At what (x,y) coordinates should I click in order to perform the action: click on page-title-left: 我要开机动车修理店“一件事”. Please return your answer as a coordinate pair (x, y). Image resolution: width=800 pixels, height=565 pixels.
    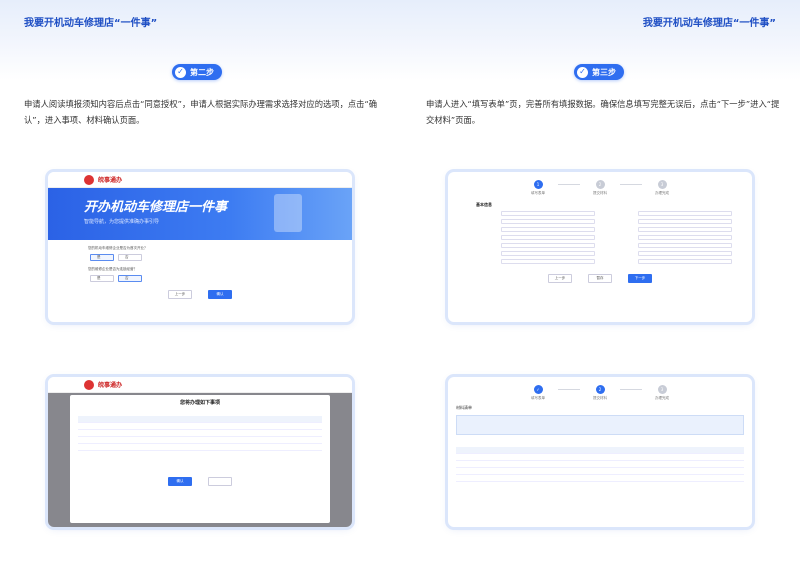
    Looking at the image, I should click on (91, 23).